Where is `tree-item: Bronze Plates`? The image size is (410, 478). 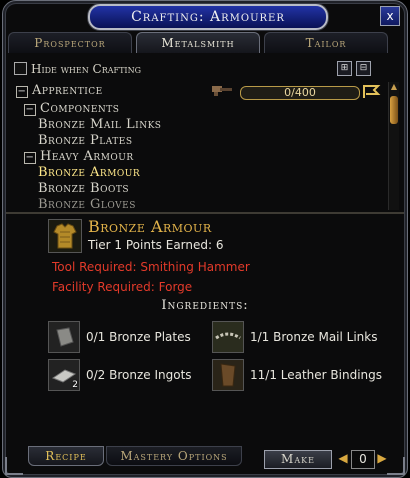
tree-item: Bronze Plates is located at coordinates (85, 140).